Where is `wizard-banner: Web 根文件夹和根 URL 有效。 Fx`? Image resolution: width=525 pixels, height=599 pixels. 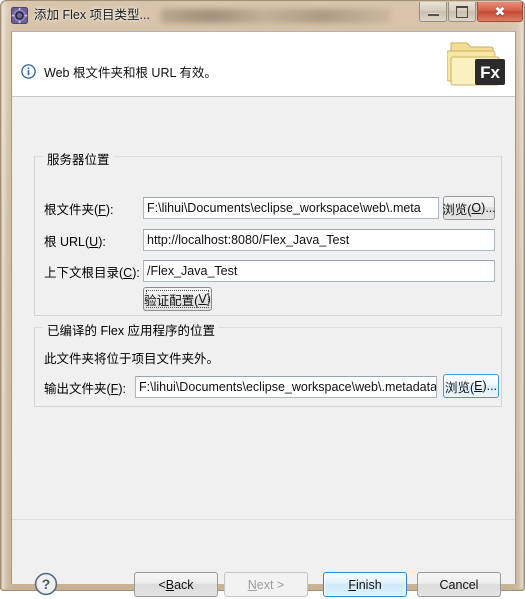
wizard-banner: Web 根文件夹和根 URL 有效。 Fx is located at coordinates (263, 64).